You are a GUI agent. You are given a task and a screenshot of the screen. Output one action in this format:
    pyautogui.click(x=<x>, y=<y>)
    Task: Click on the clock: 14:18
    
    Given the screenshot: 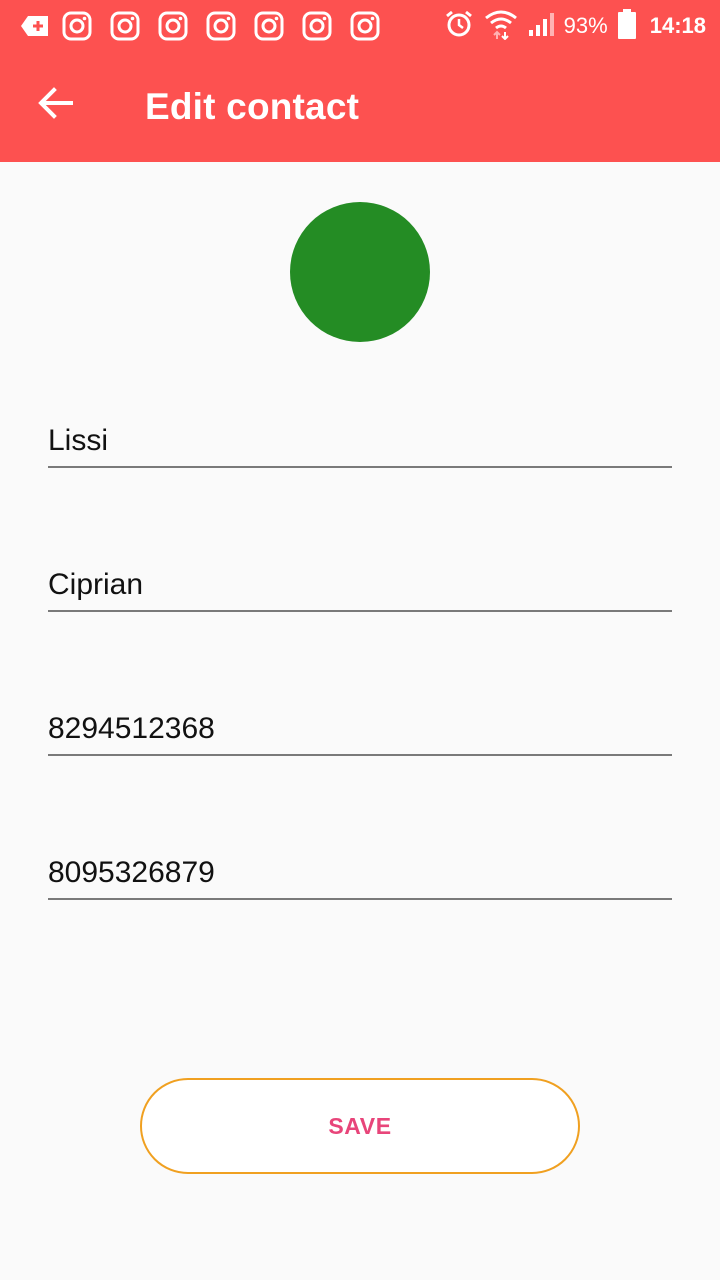 What is the action you would take?
    pyautogui.click(x=677, y=25)
    